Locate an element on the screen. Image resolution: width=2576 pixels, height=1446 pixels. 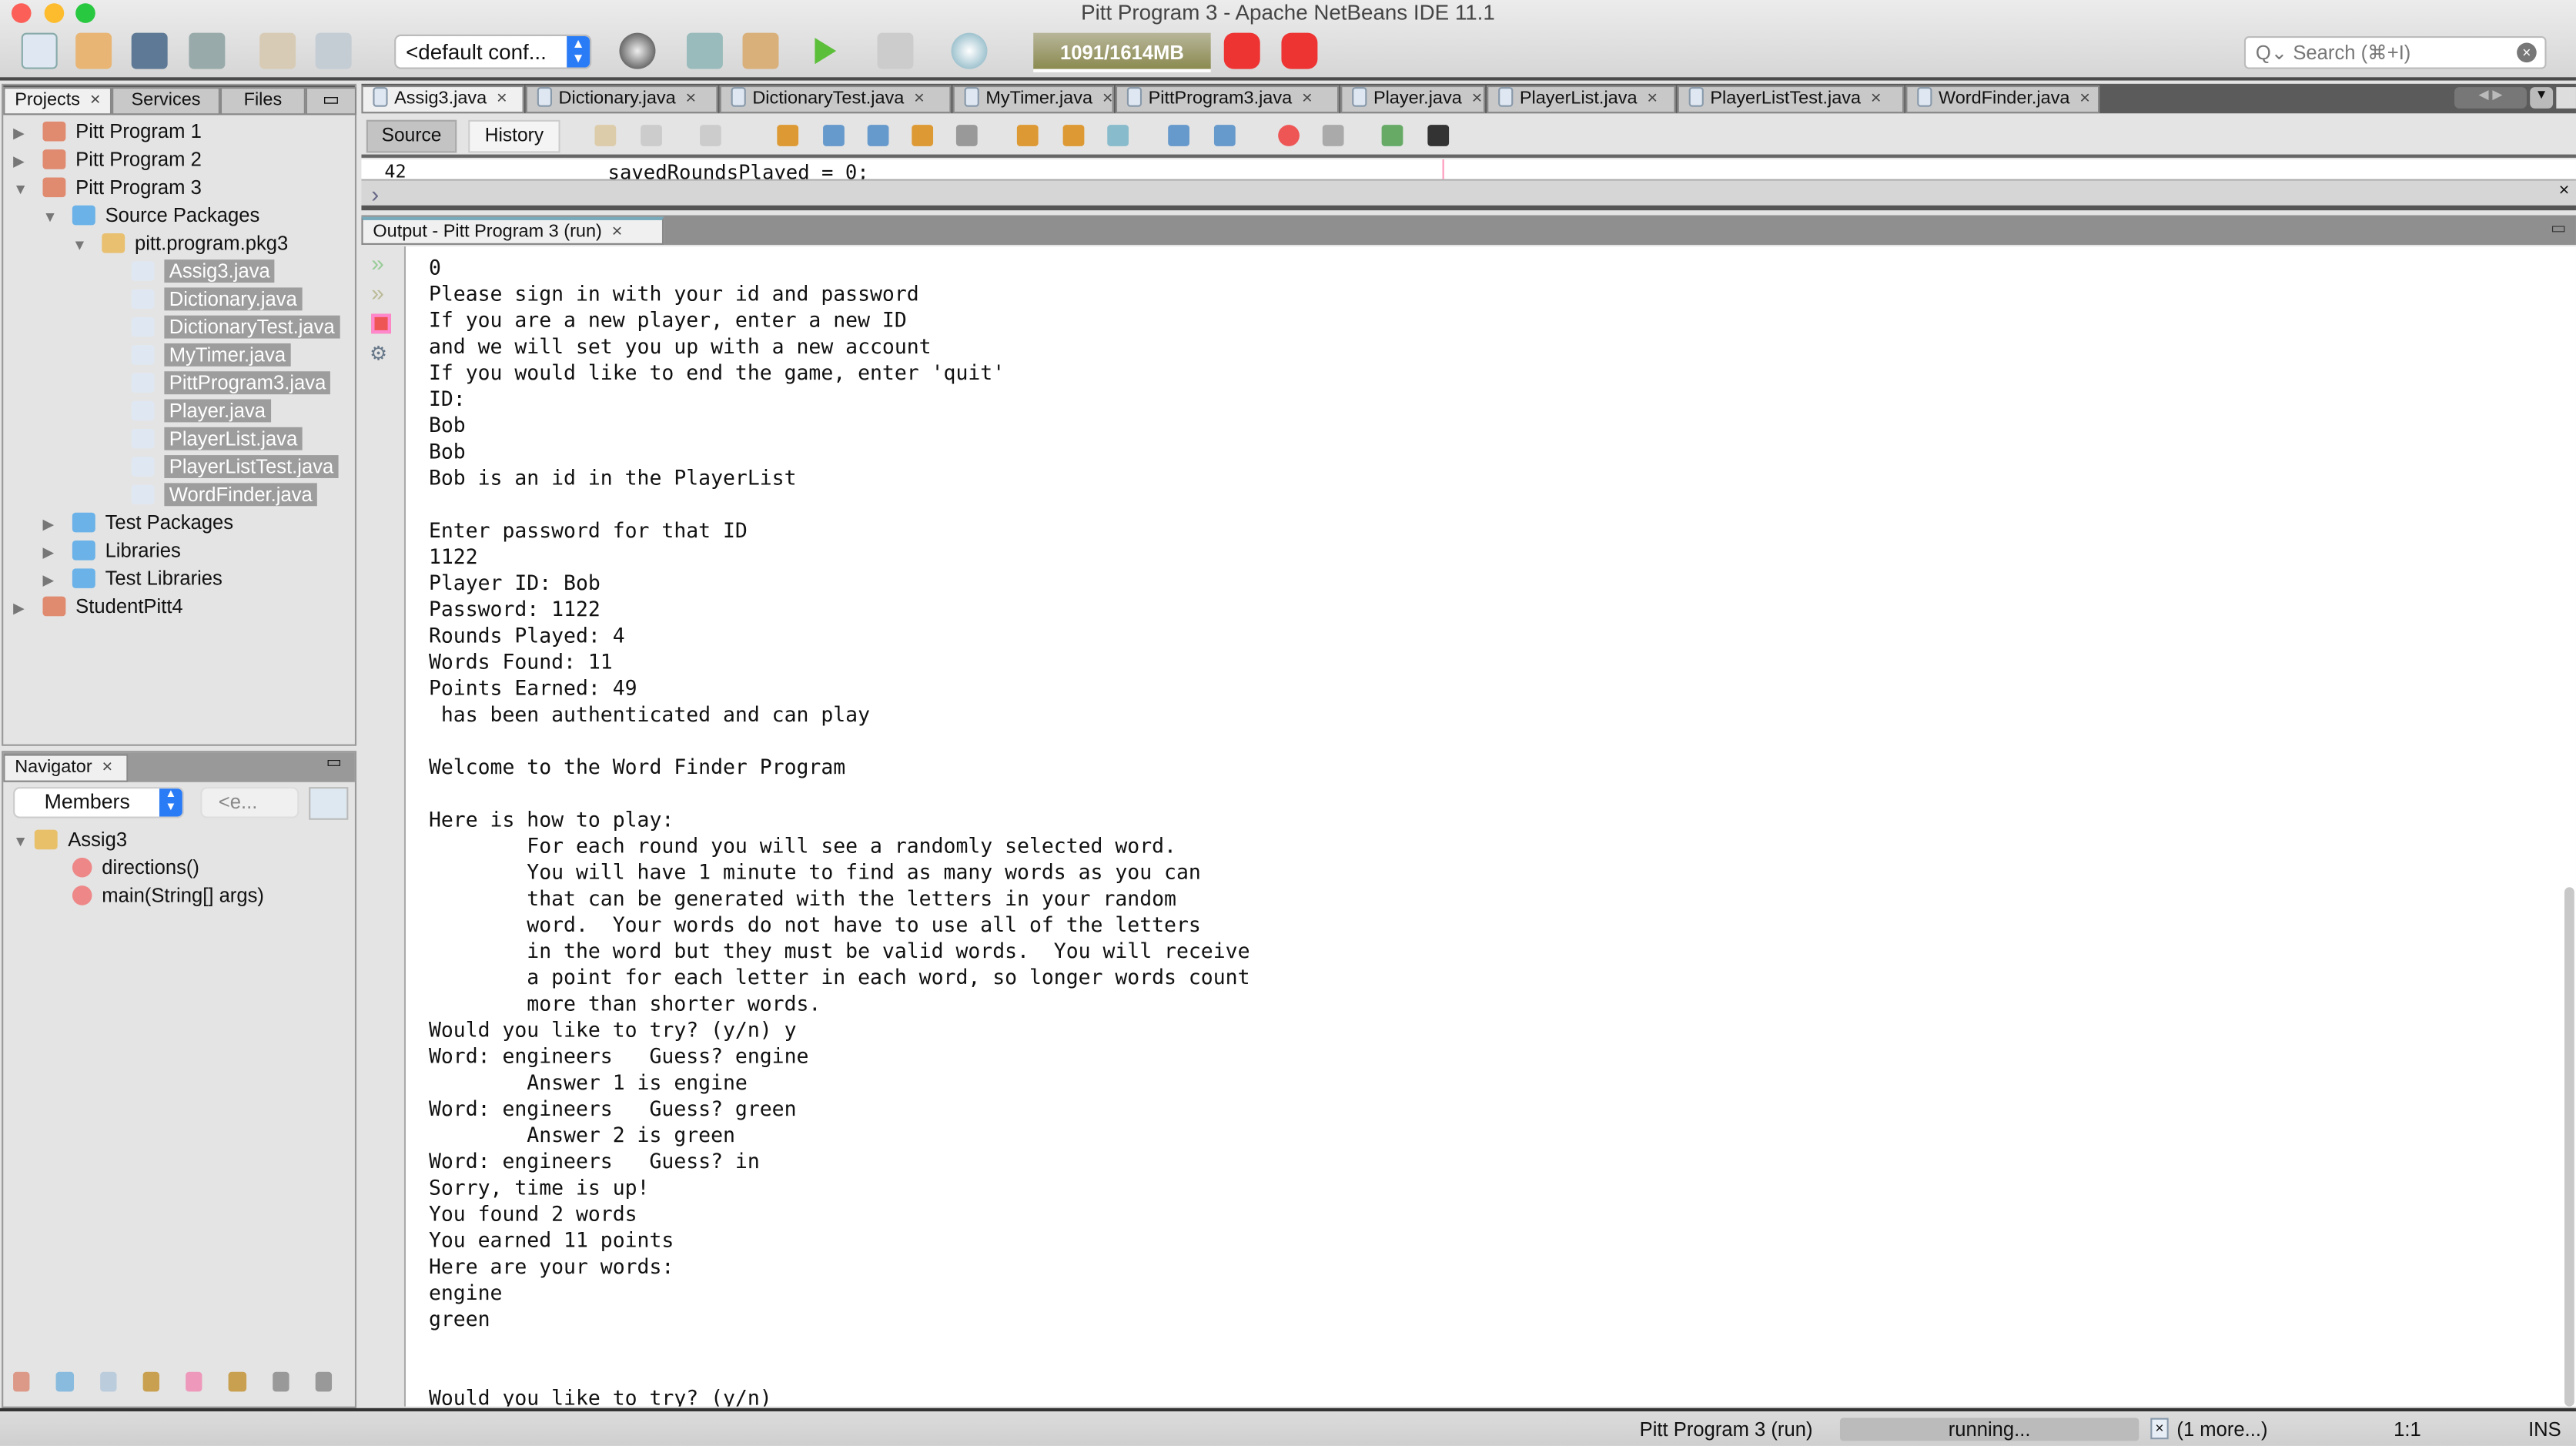
start-macro-icon is located at coordinates (1289, 135).